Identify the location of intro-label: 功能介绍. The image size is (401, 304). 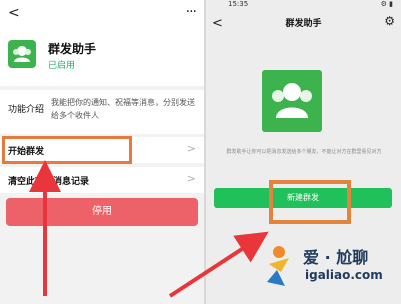
(26, 110).